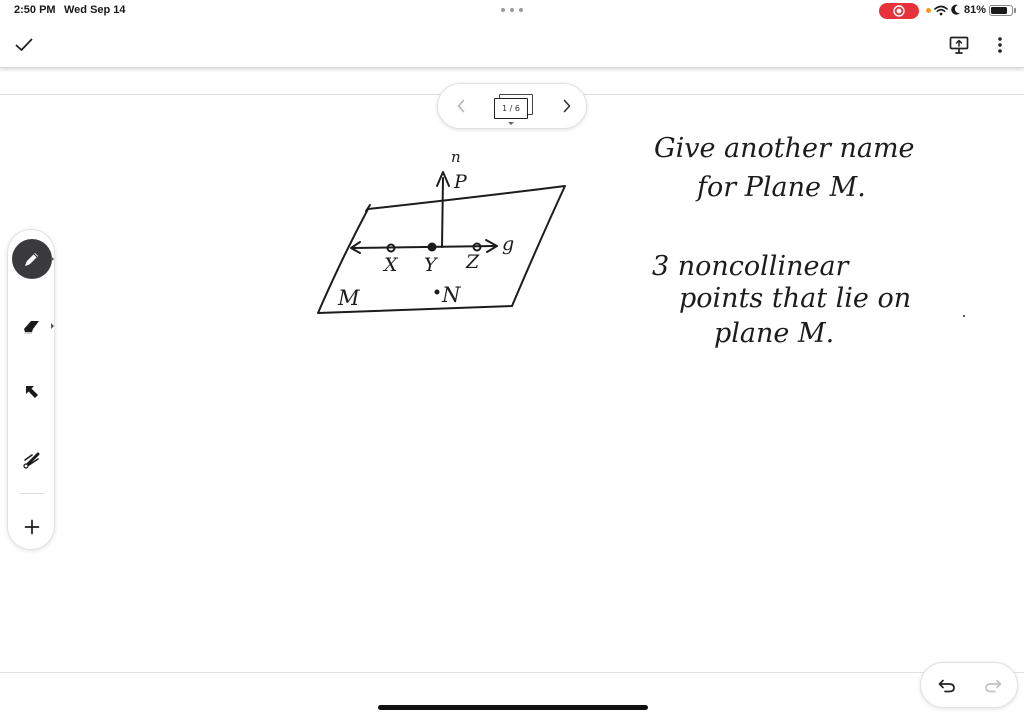 This screenshot has height=716, width=1024. Describe the element at coordinates (442, 212) in the screenshot. I see `ray-y-to-p` at that location.